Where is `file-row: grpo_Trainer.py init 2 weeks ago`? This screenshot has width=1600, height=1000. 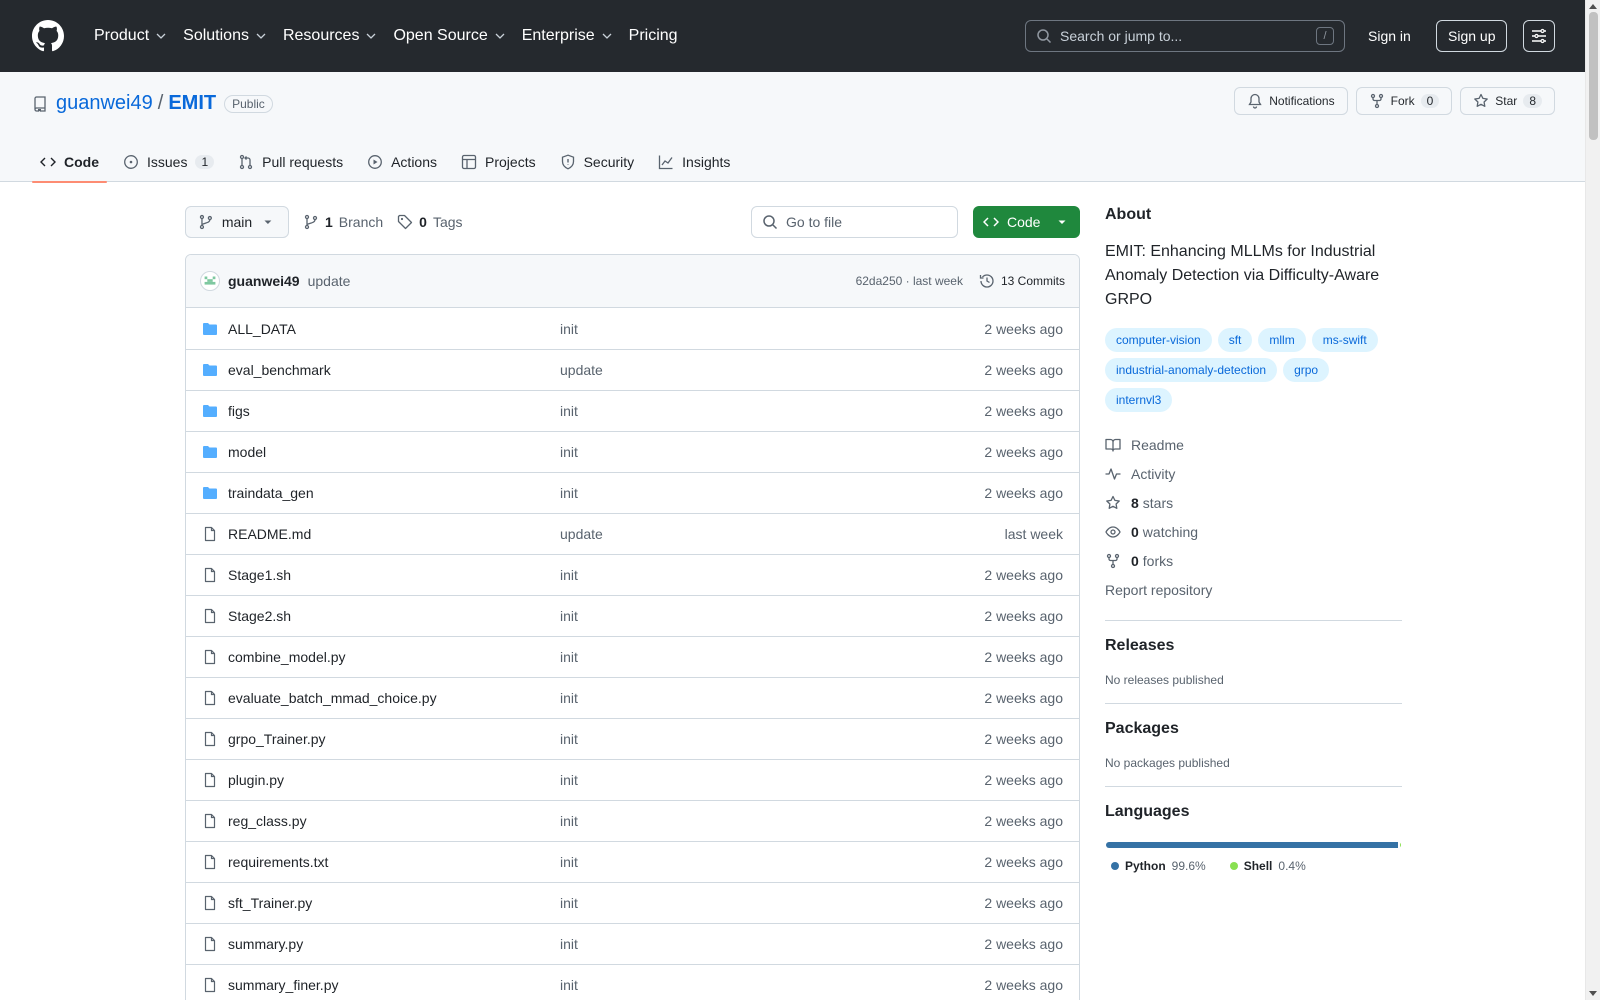 file-row: grpo_Trainer.py init 2 weeks ago is located at coordinates (632, 738).